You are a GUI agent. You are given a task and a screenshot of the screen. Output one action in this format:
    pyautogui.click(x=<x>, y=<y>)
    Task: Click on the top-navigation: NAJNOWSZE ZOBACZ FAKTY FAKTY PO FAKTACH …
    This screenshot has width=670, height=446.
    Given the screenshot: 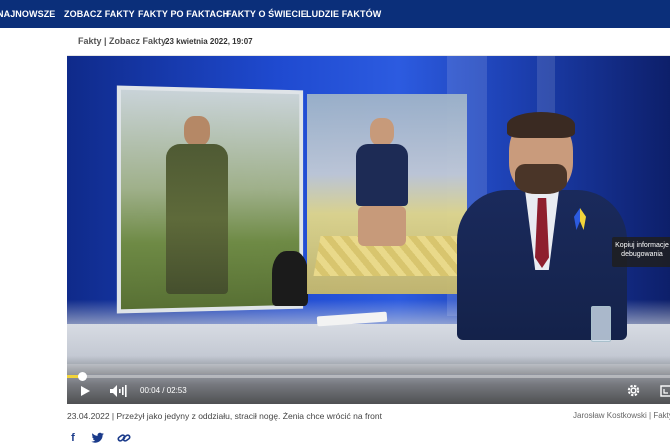 What is the action you would take?
    pyautogui.click(x=335, y=14)
    